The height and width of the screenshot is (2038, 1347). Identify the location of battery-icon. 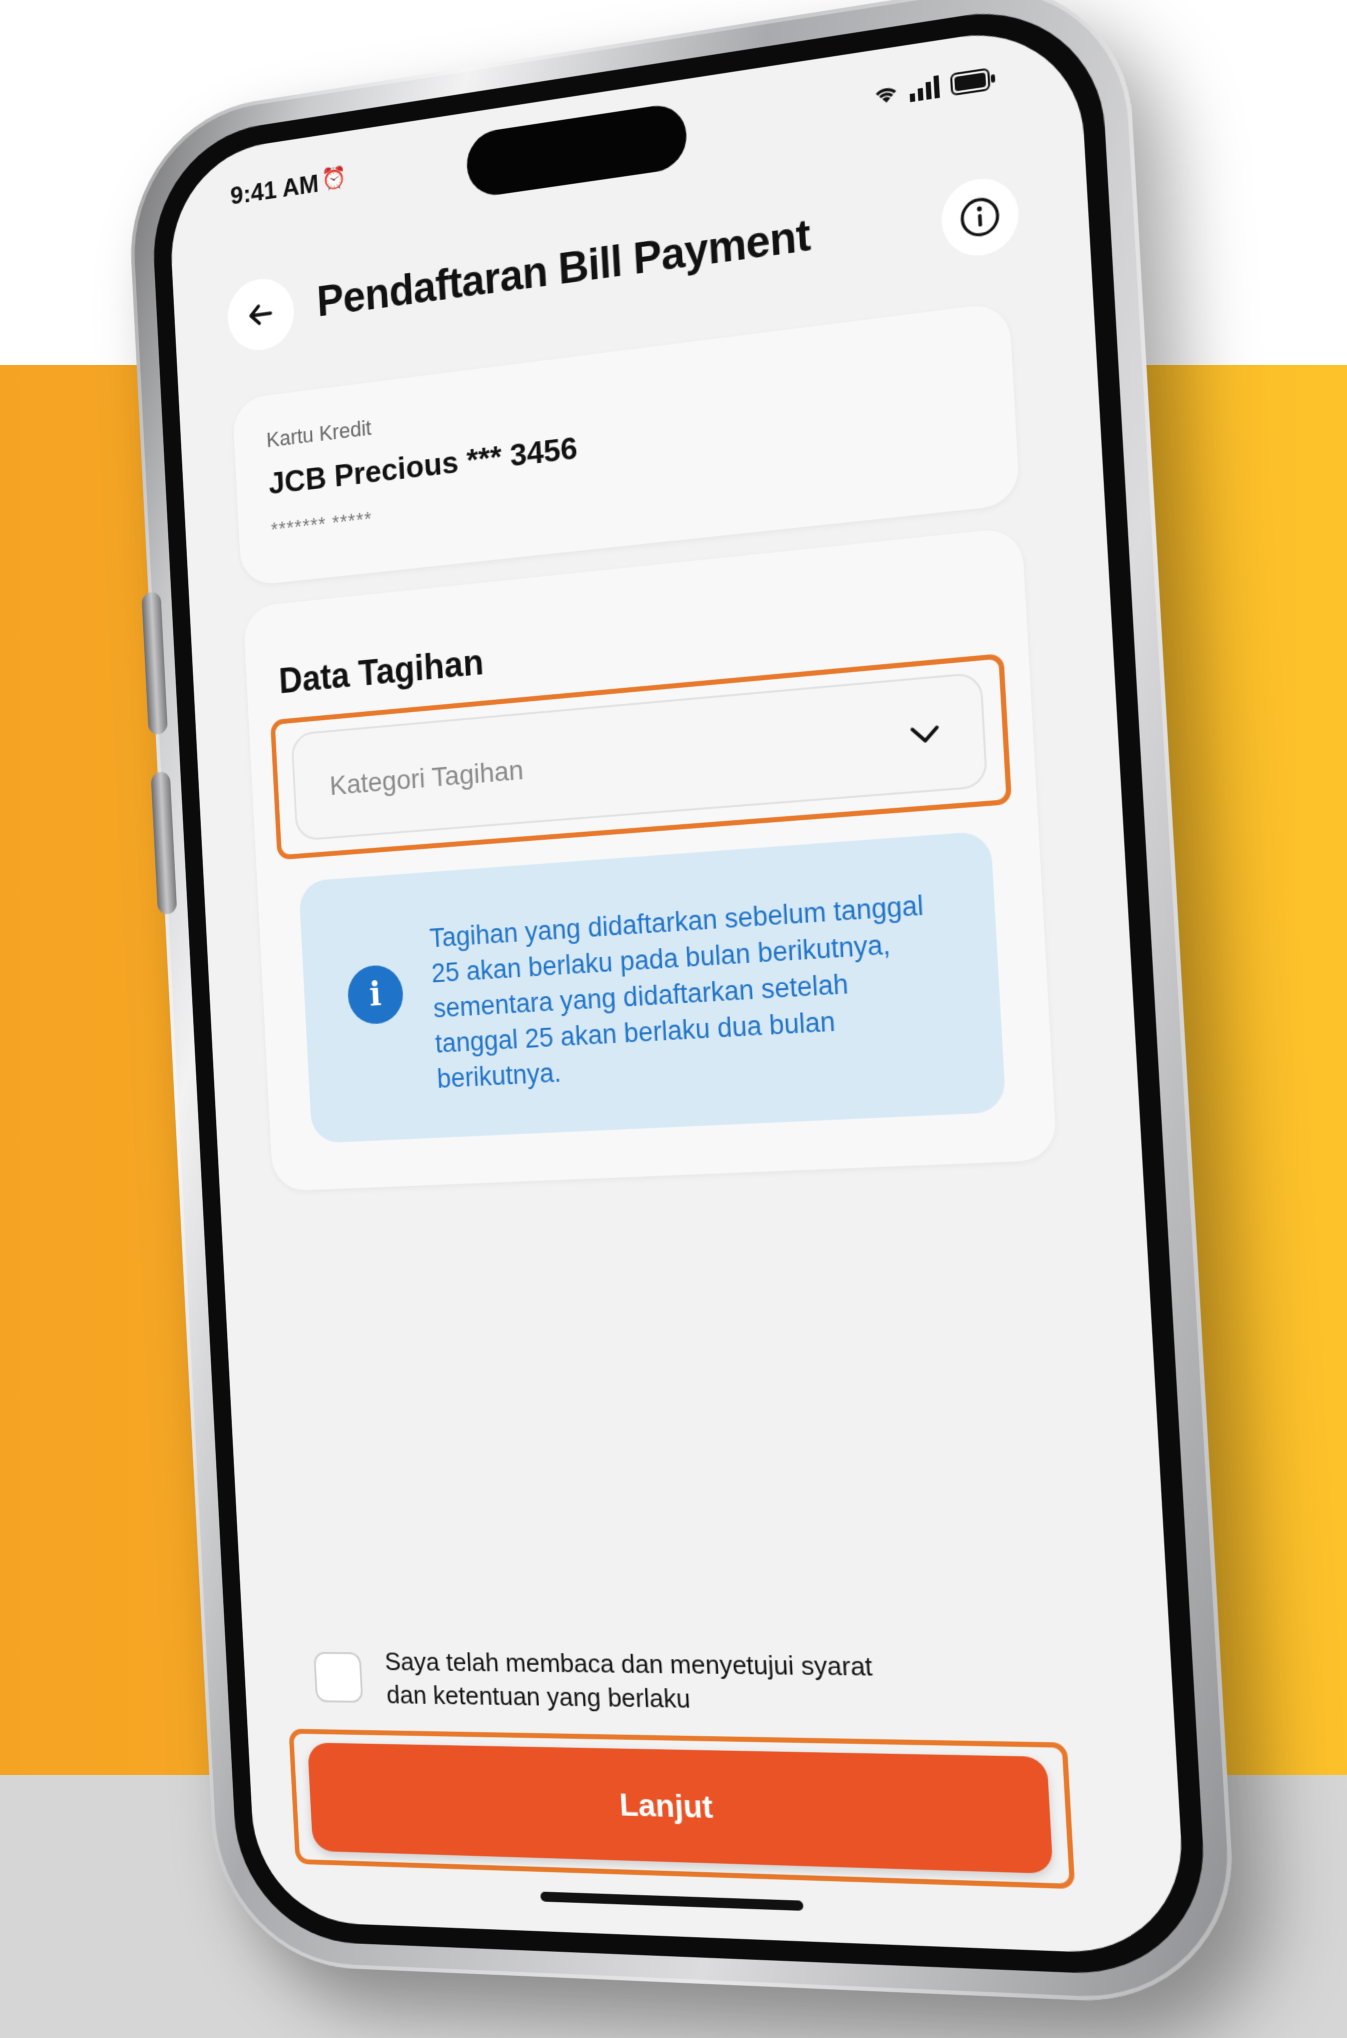
(973, 81).